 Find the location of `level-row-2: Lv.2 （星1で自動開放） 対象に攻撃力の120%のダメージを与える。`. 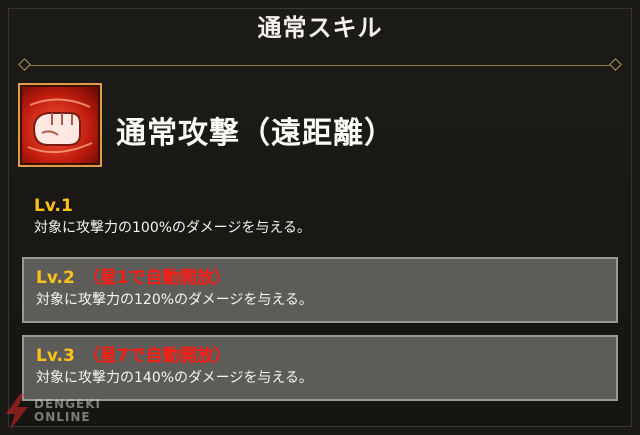

level-row-2: Lv.2 （星1で自動開放） 対象に攻撃力の120%のダメージを与える。 is located at coordinates (320, 290).